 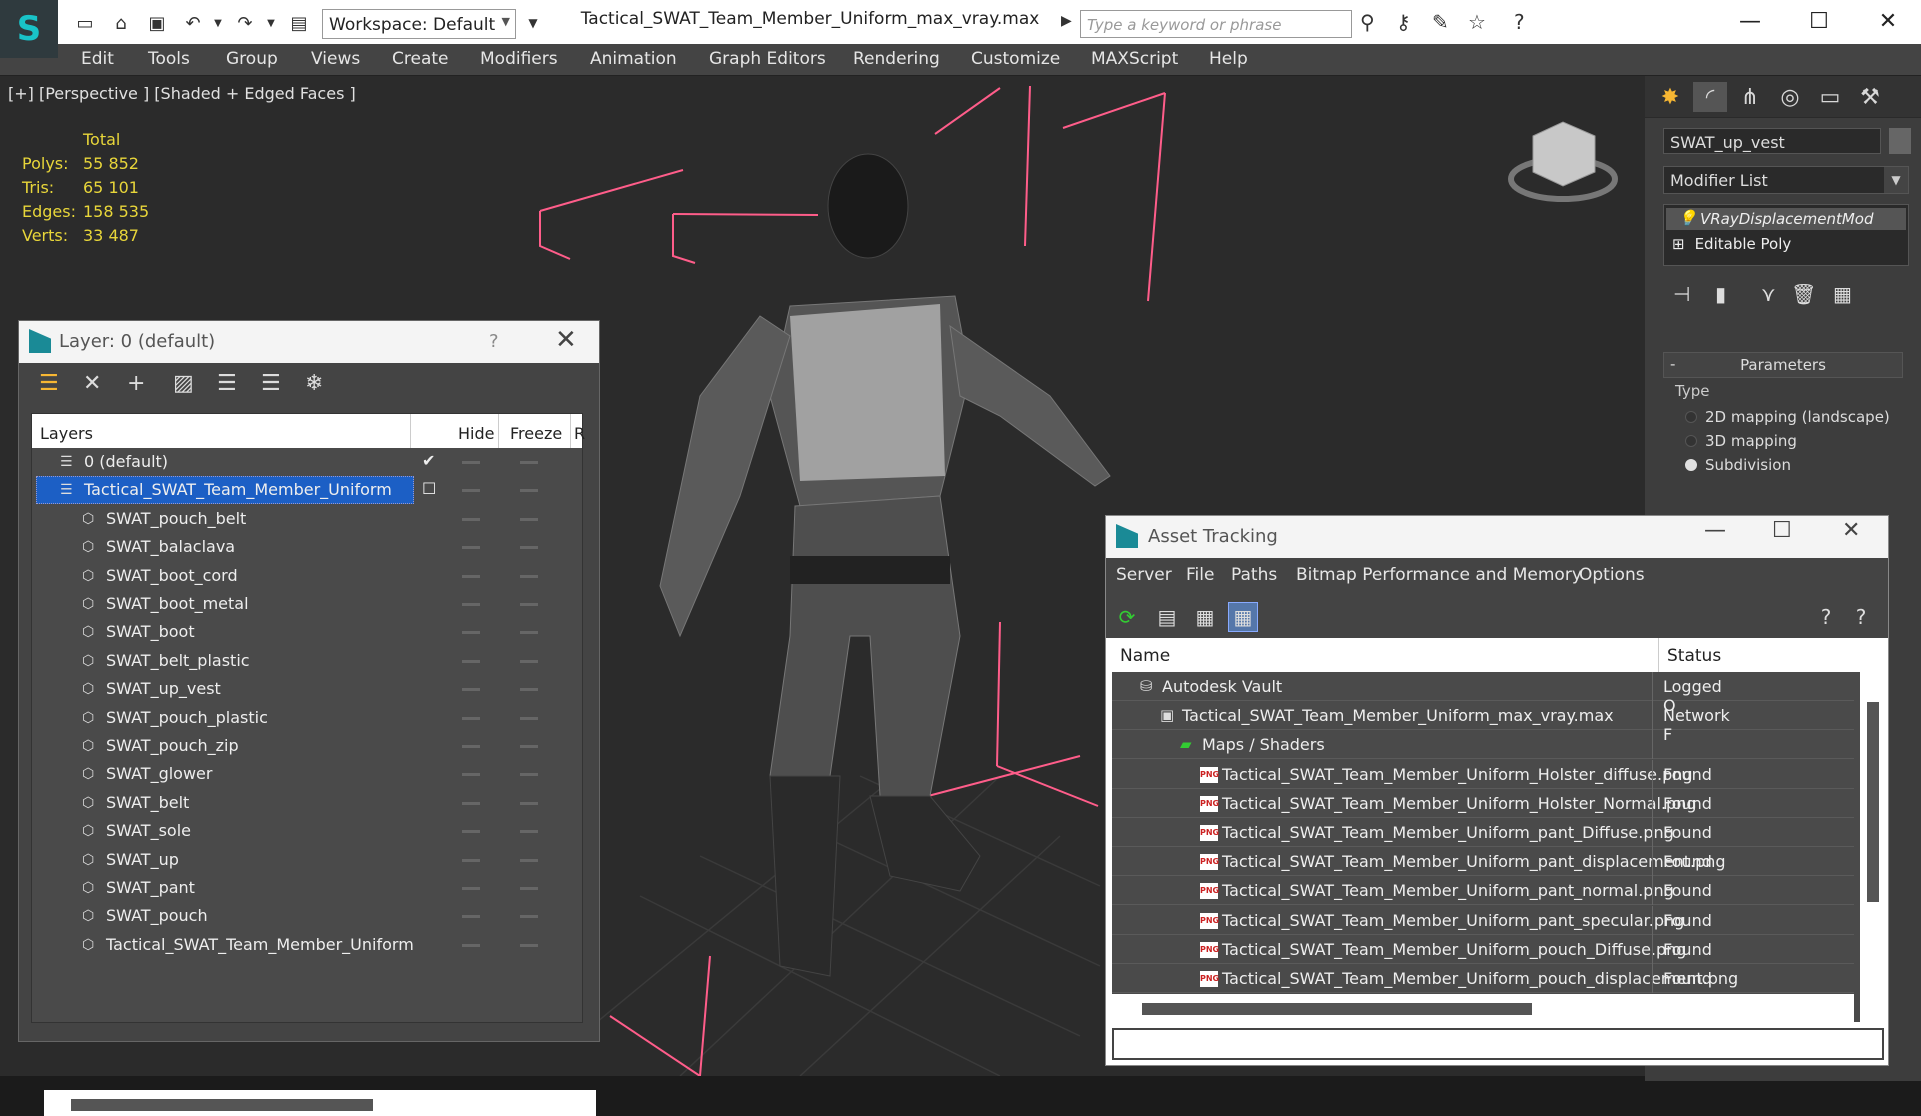 I want to click on layer-row: ⬡ SWAT_glower, so click(x=308, y=774).